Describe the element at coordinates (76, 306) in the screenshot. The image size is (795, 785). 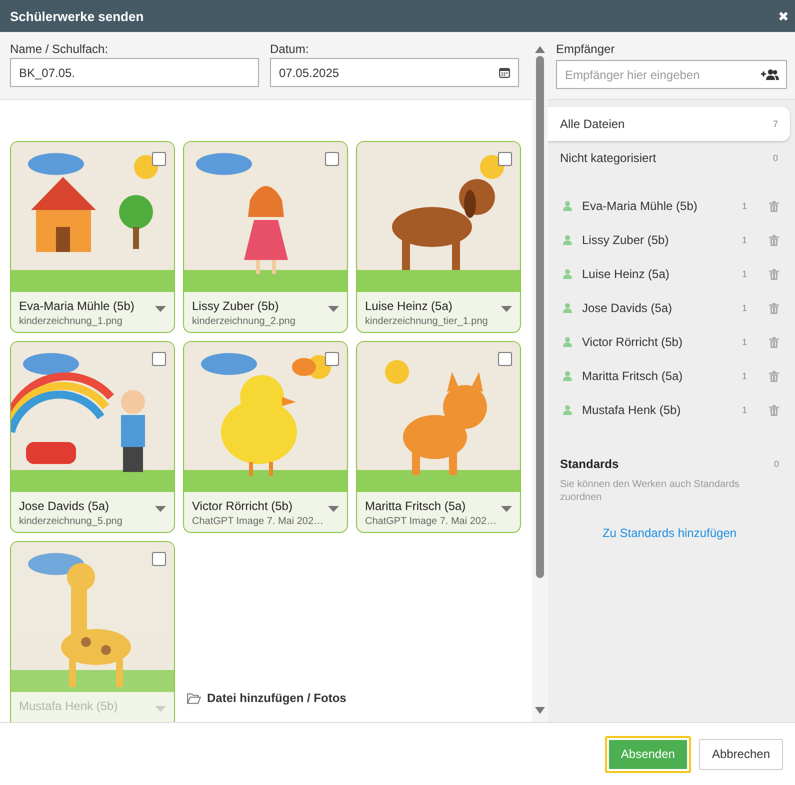
I see `student-name: Eva-Maria Mühle (5b)` at that location.